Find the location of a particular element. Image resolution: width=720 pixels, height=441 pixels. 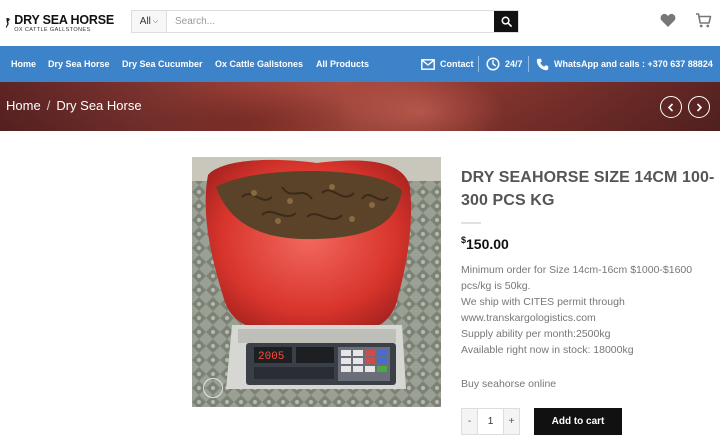

nav-item-home: Home is located at coordinates (23, 64).